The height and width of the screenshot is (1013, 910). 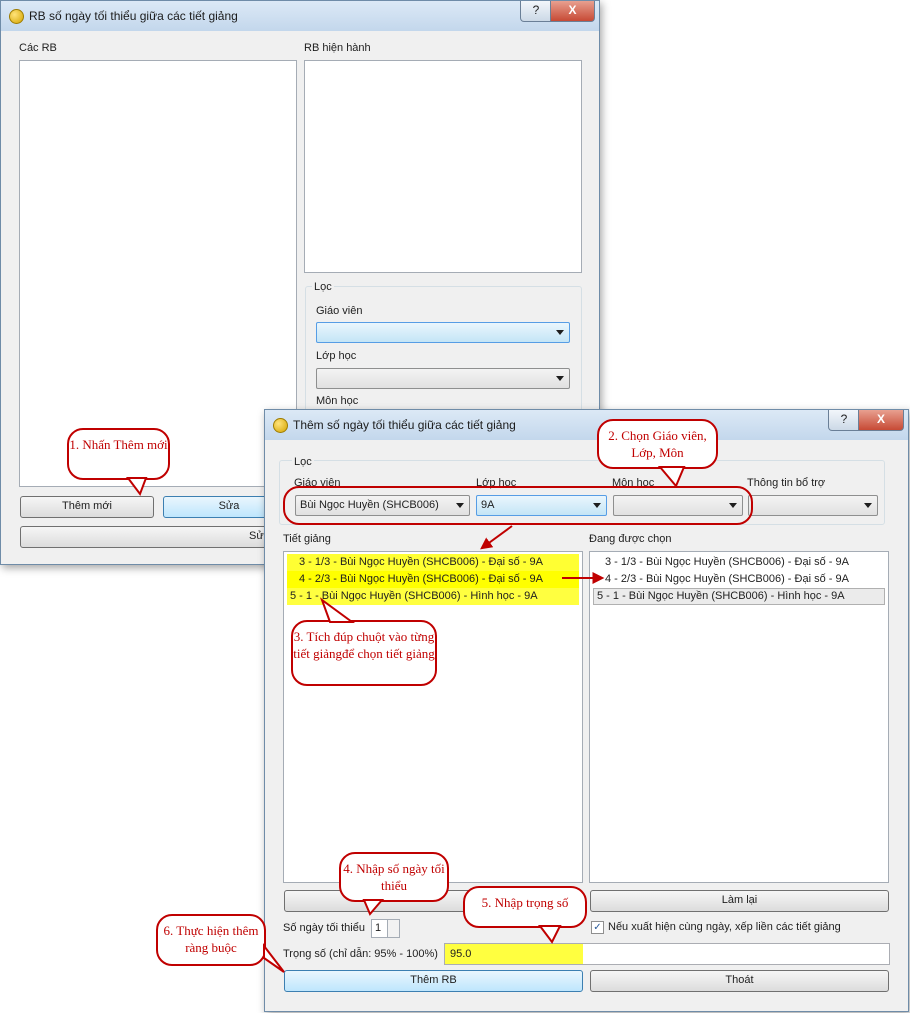 What do you see at coordinates (657, 444) in the screenshot?
I see `callout-step-2: 2. Chọn Giáo viên, Lớp, Môn` at bounding box center [657, 444].